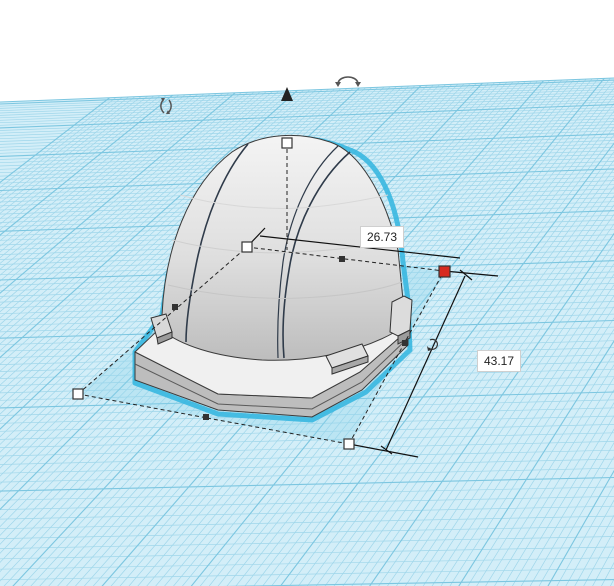 The image size is (614, 586). I want to click on corner-handle-right-active, so click(444, 271).